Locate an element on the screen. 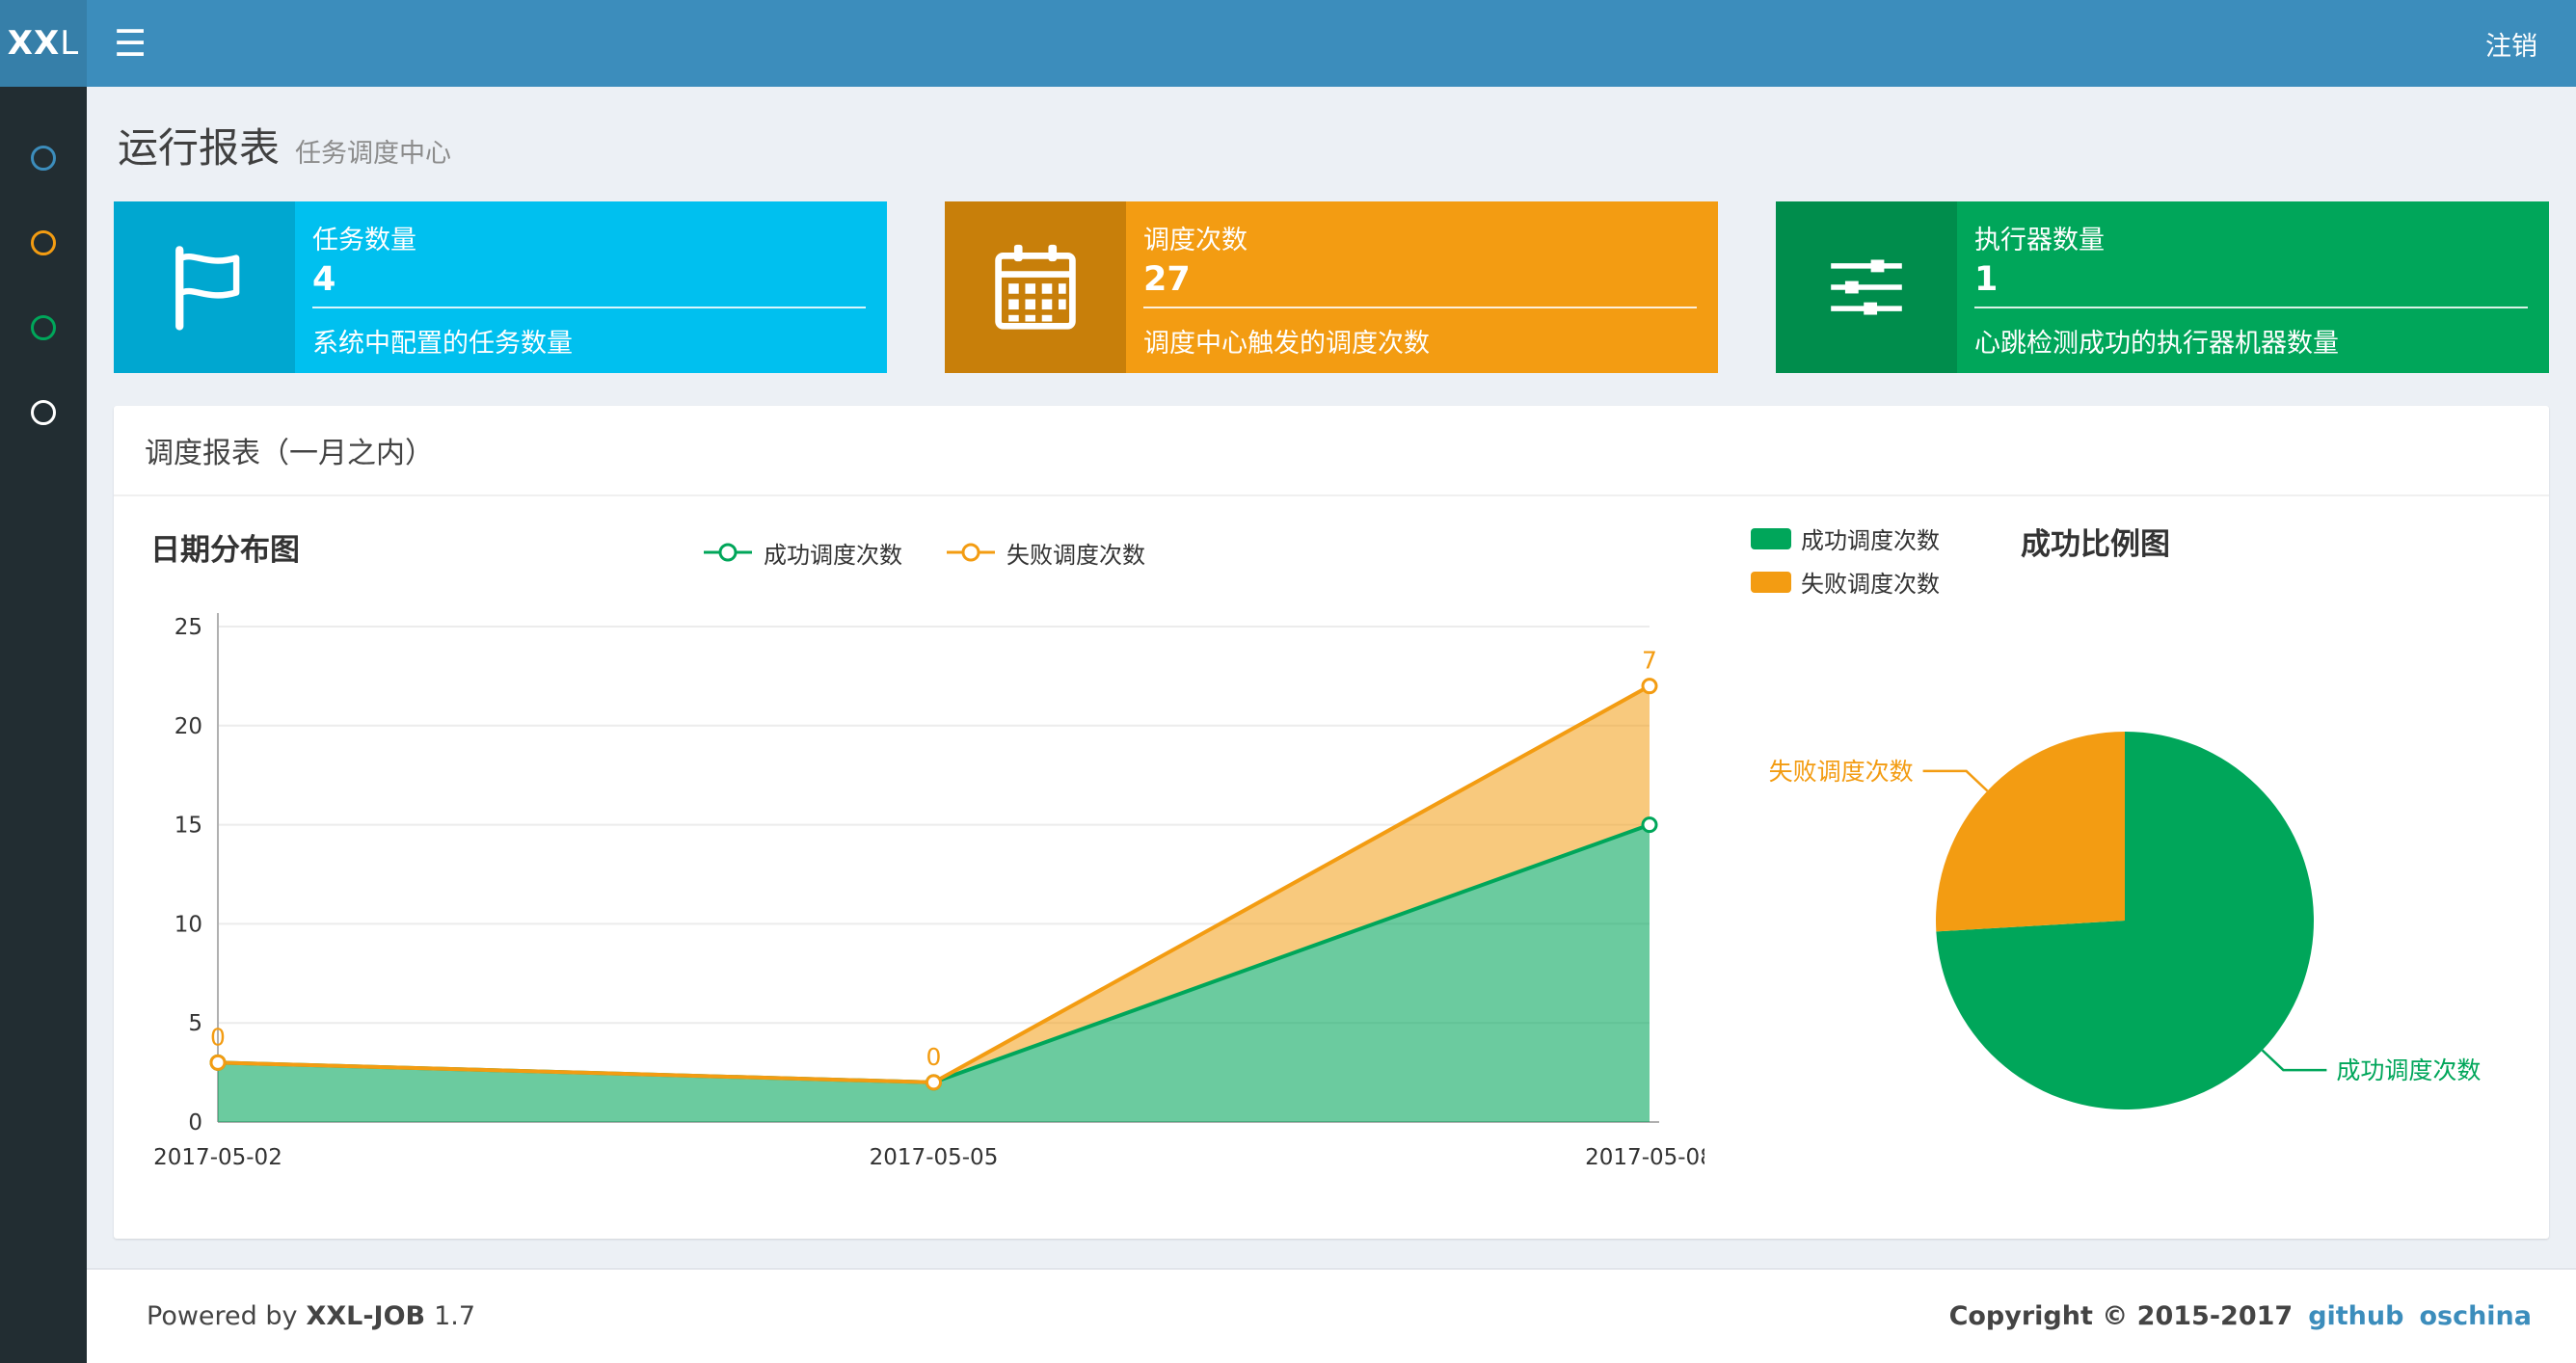 This screenshot has width=2576, height=1363. info-box-job-count: 任务数量 4 系统中配置的任务数量 is located at coordinates (501, 287).